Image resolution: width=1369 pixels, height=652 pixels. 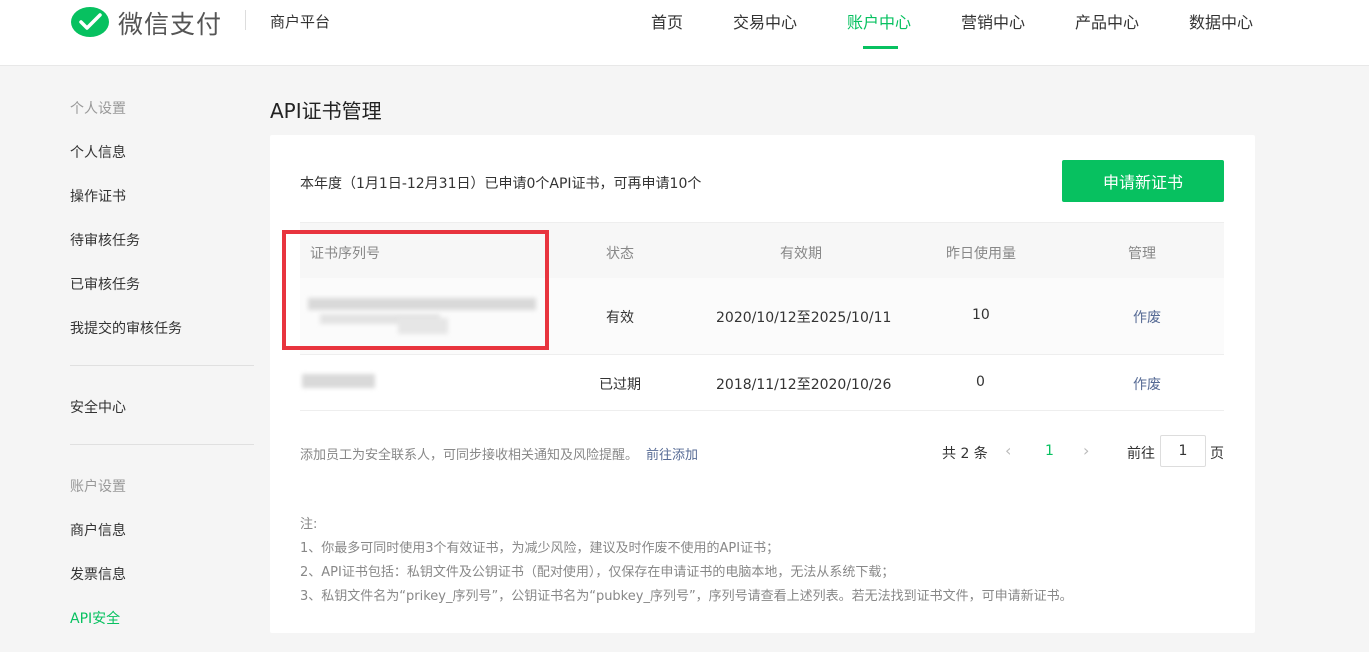 What do you see at coordinates (1141, 454) in the screenshot?
I see `pager-goto-label: 前往` at bounding box center [1141, 454].